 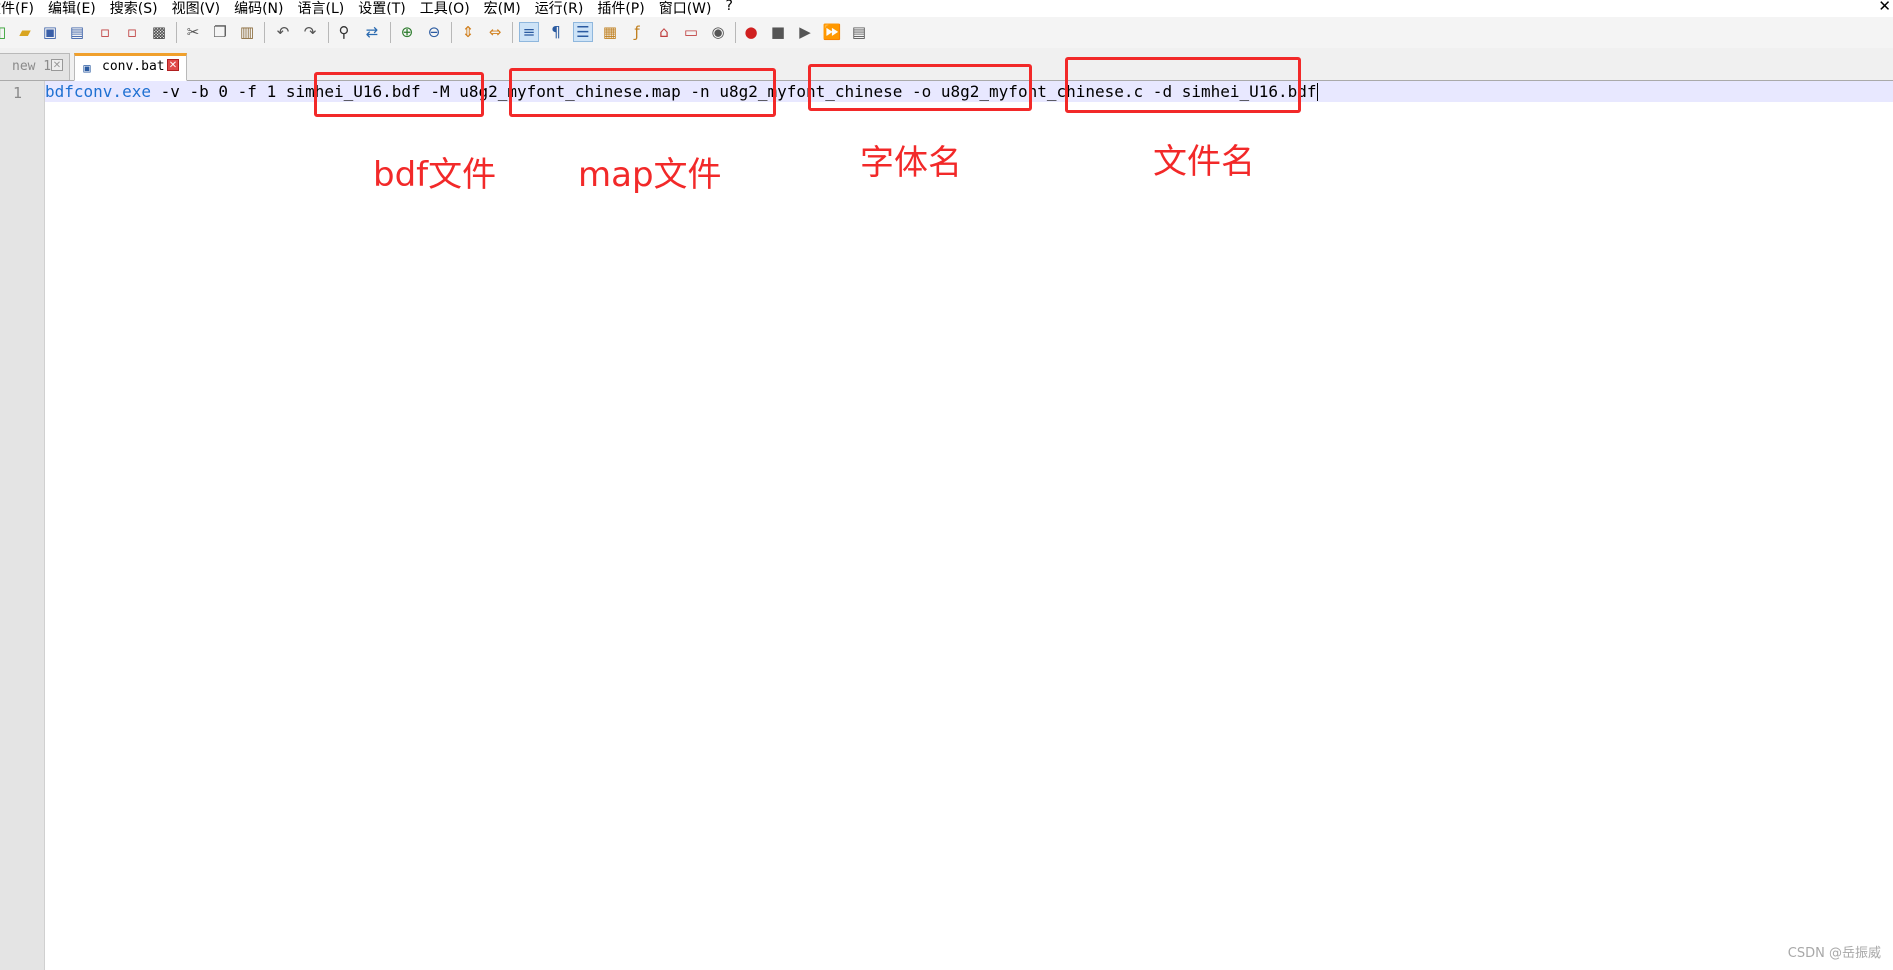 I want to click on menu-run: 运行(R), so click(x=559, y=9).